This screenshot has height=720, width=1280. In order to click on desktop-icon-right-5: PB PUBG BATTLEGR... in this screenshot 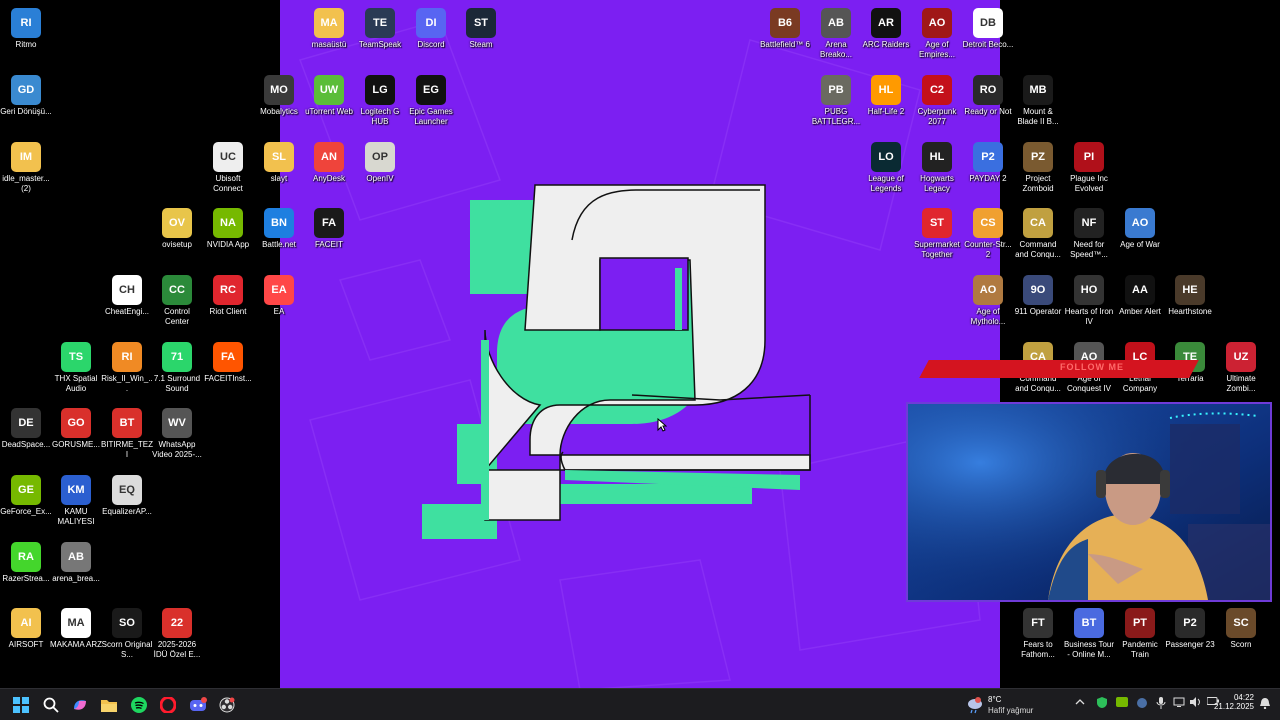, I will do `click(836, 98)`.